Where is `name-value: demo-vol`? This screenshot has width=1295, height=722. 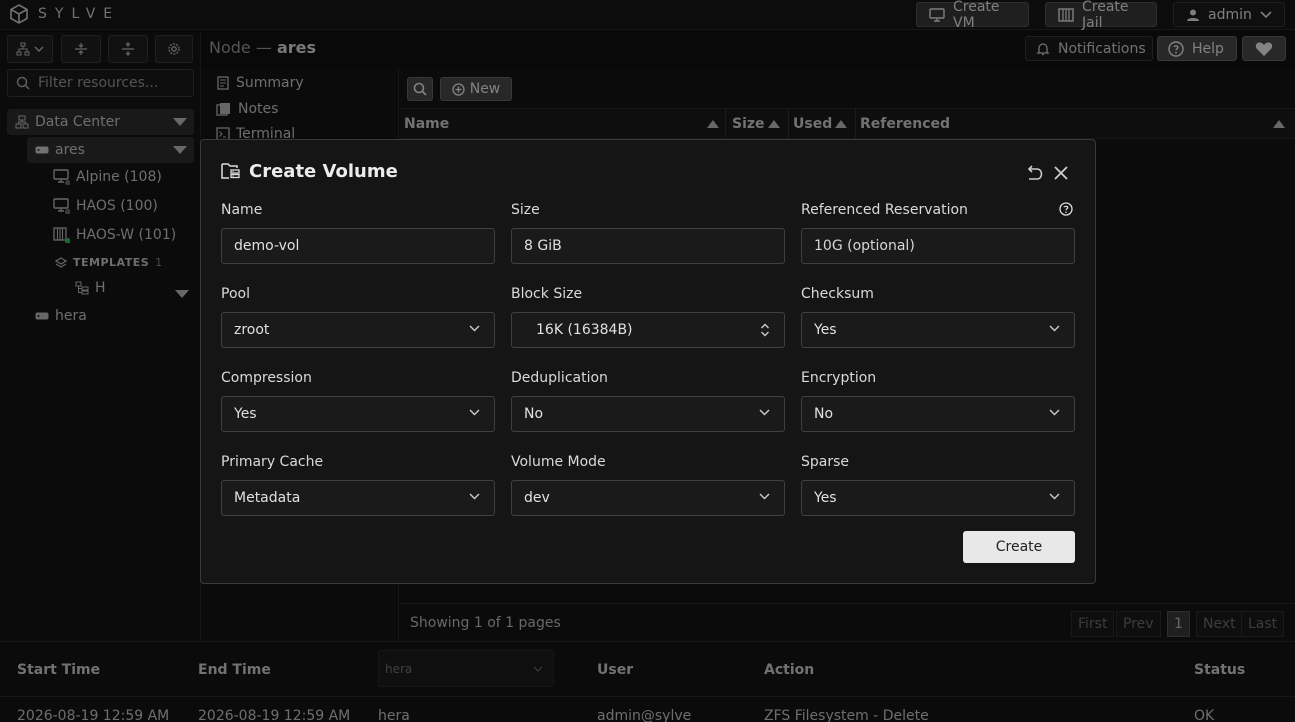
name-value: demo-vol is located at coordinates (267, 246).